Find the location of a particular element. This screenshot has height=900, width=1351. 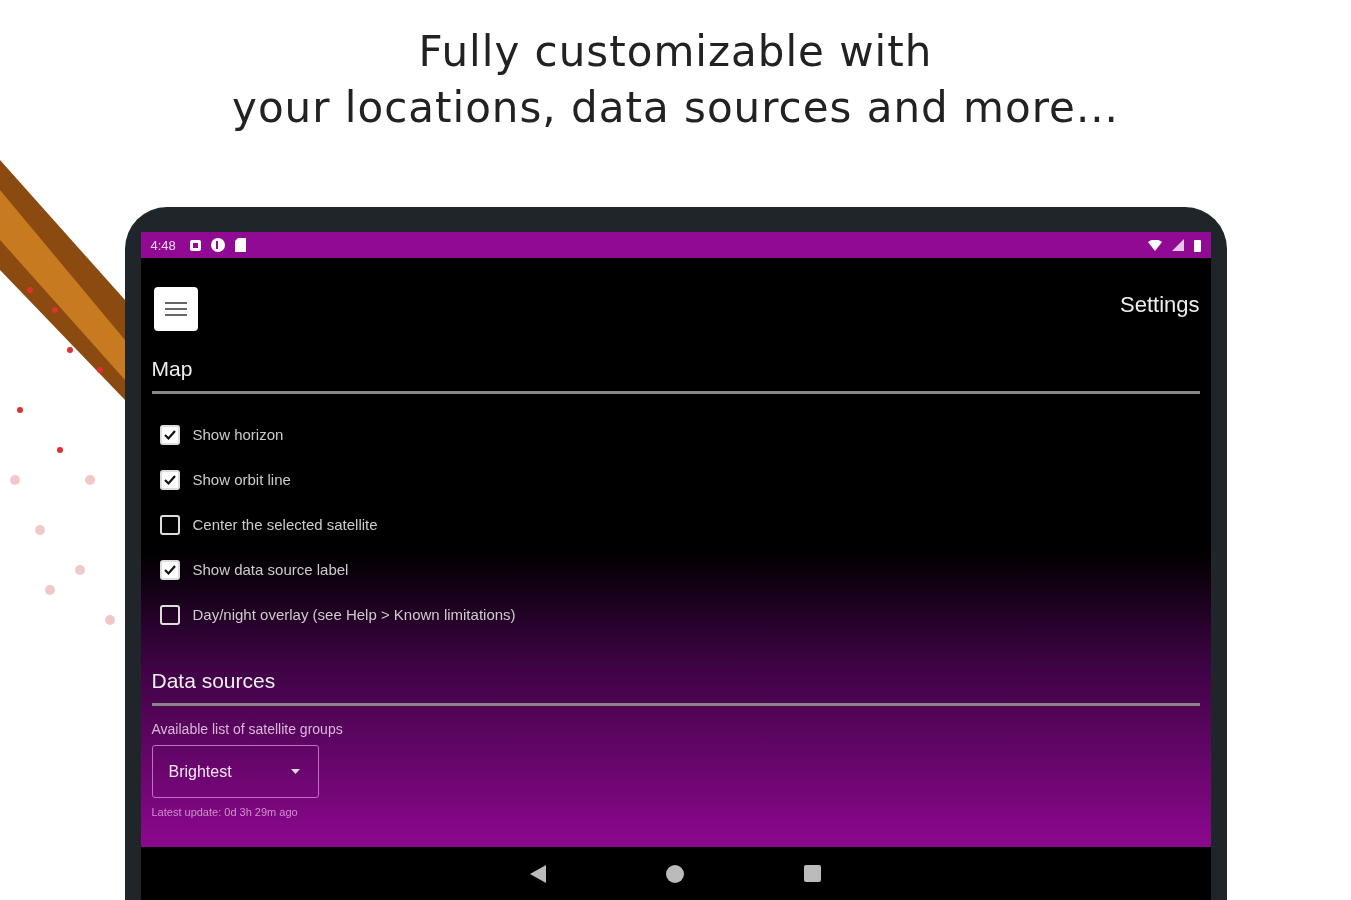

checkbox-label: Show horizon is located at coordinates (238, 434).